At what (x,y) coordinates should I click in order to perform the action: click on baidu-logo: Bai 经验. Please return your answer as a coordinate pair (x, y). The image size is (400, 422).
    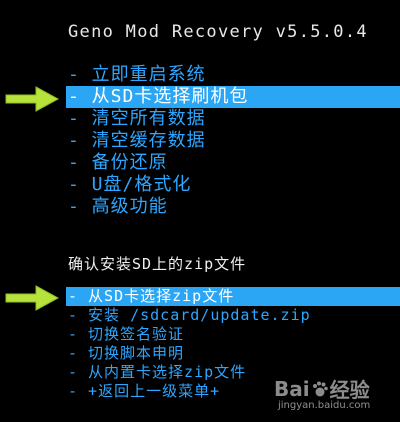
    Looking at the image, I should click on (322, 388).